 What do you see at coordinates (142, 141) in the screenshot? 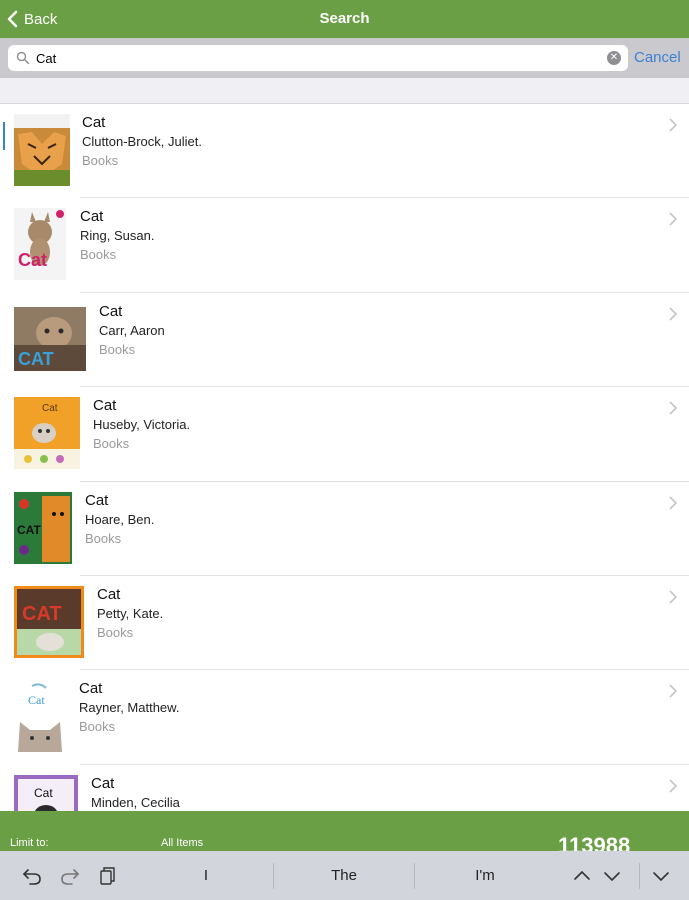
I see `result-author: Clutton-Brock, Juliet.` at bounding box center [142, 141].